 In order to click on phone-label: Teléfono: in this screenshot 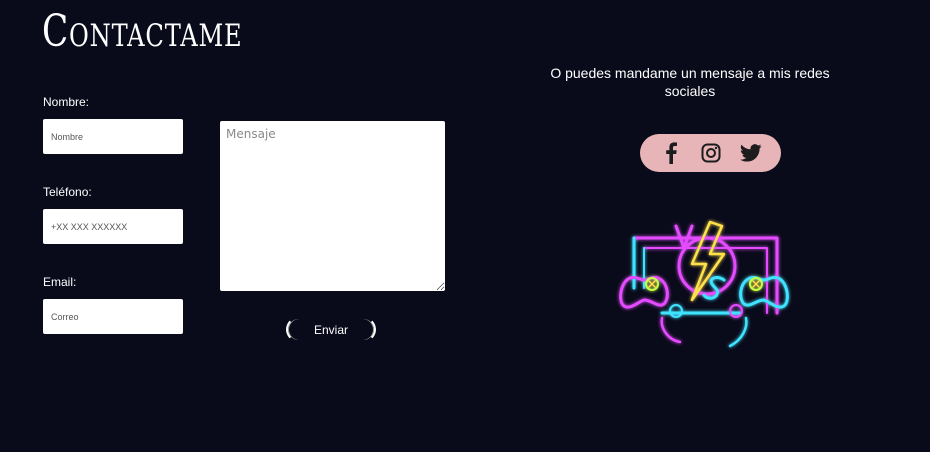, I will do `click(67, 192)`.